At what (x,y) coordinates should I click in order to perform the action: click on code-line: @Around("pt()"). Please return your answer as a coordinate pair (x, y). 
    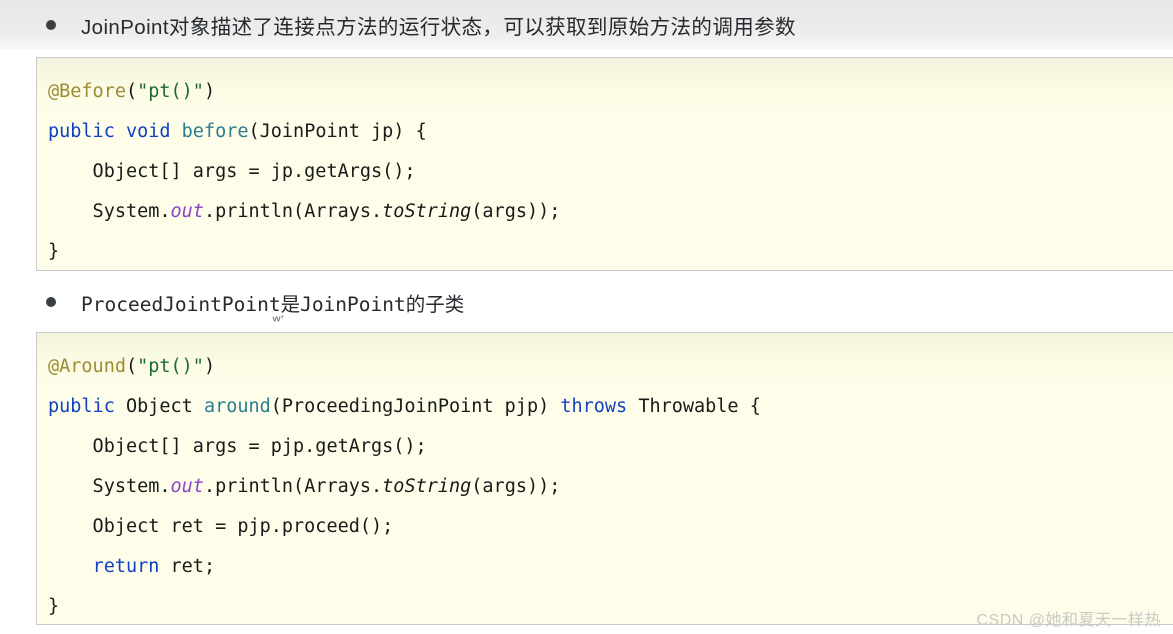
    Looking at the image, I should click on (605, 367).